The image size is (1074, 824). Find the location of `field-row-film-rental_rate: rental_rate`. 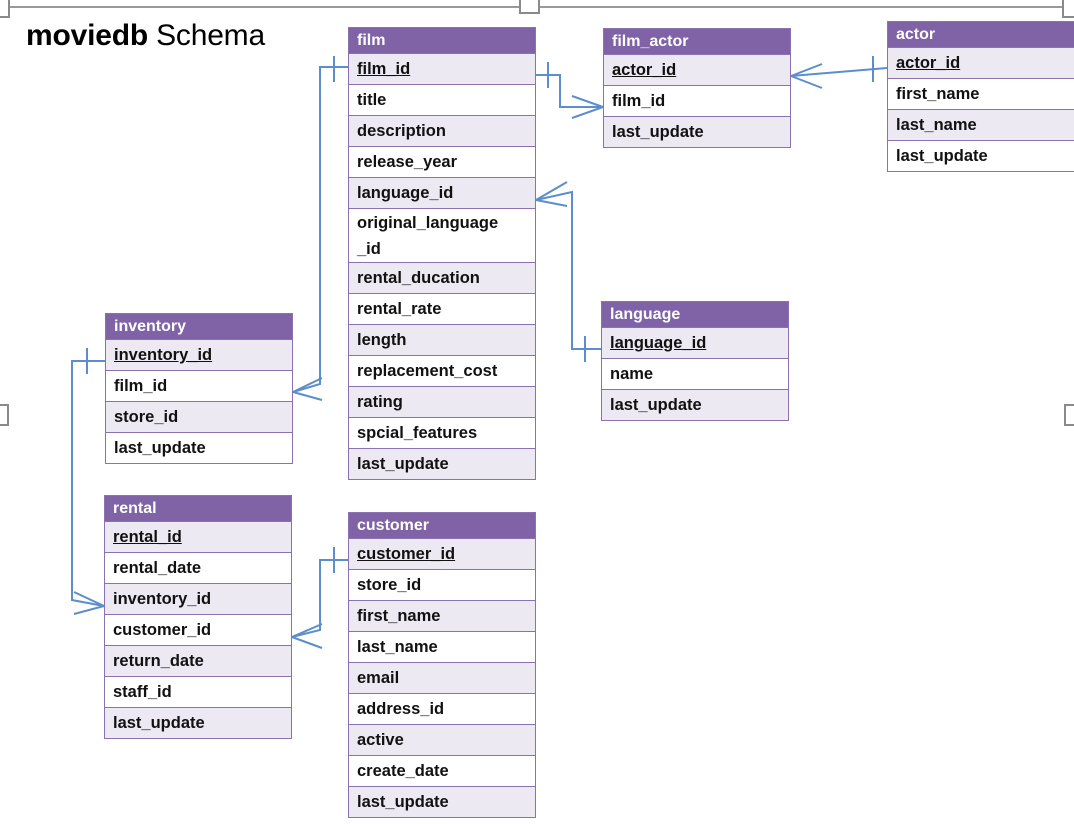

field-row-film-rental_rate: rental_rate is located at coordinates (442, 308).